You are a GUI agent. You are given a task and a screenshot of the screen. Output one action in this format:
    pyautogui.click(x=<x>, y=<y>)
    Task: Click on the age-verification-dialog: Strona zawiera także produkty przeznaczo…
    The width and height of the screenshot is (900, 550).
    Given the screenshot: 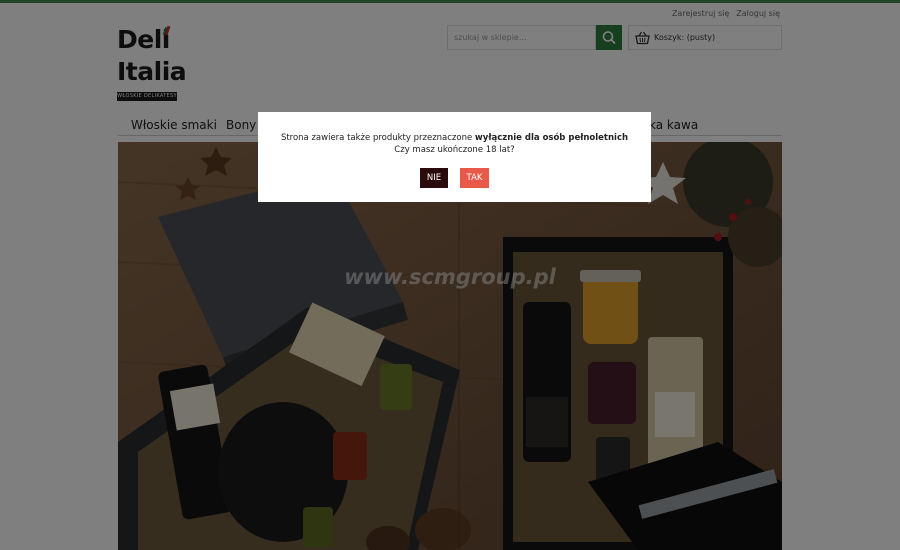 What is the action you would take?
    pyautogui.click(x=454, y=157)
    